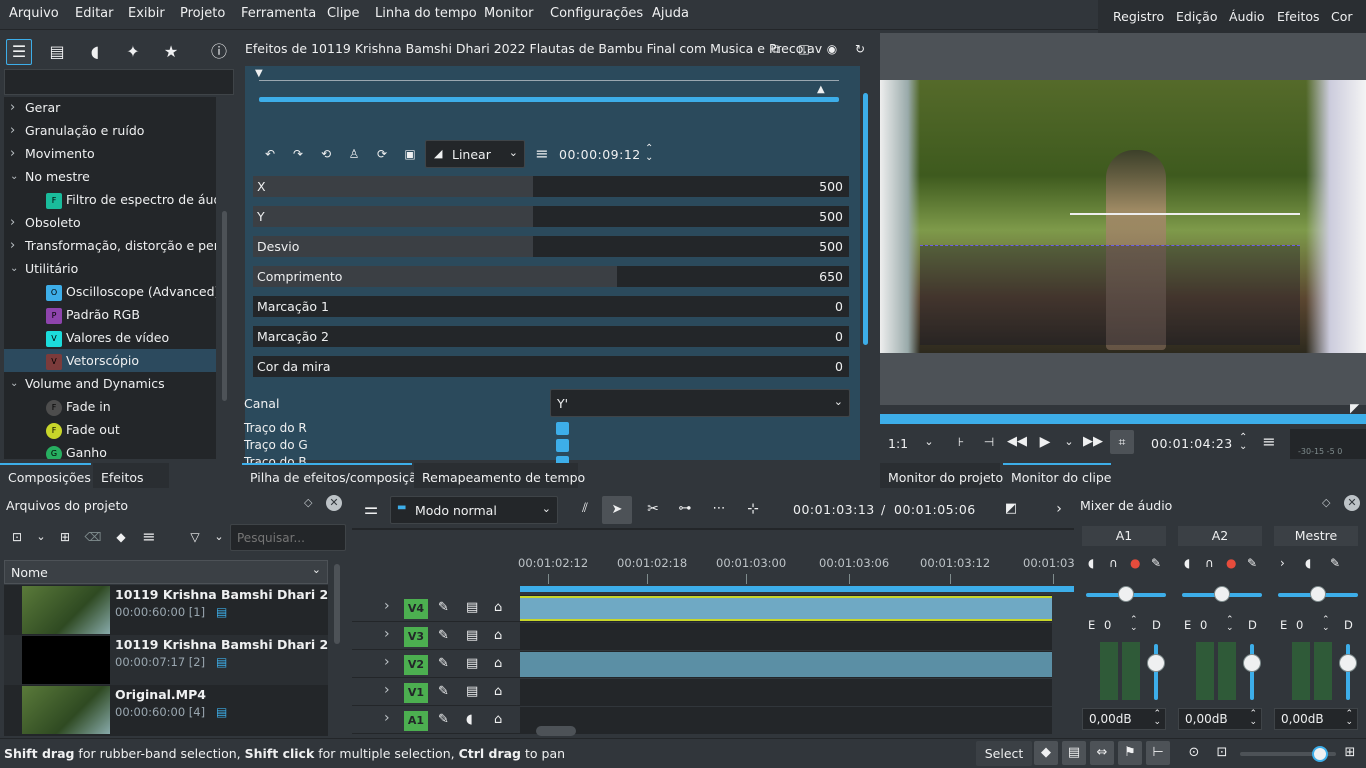 This screenshot has width=1366, height=768. Describe the element at coordinates (474, 510) in the screenshot. I see `edit-mode-select: ▬ Modo normal ⌄` at that location.